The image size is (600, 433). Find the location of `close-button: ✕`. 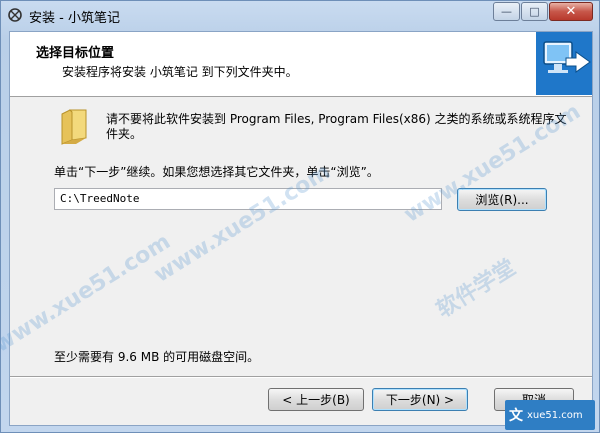

close-button: ✕ is located at coordinates (571, 11).